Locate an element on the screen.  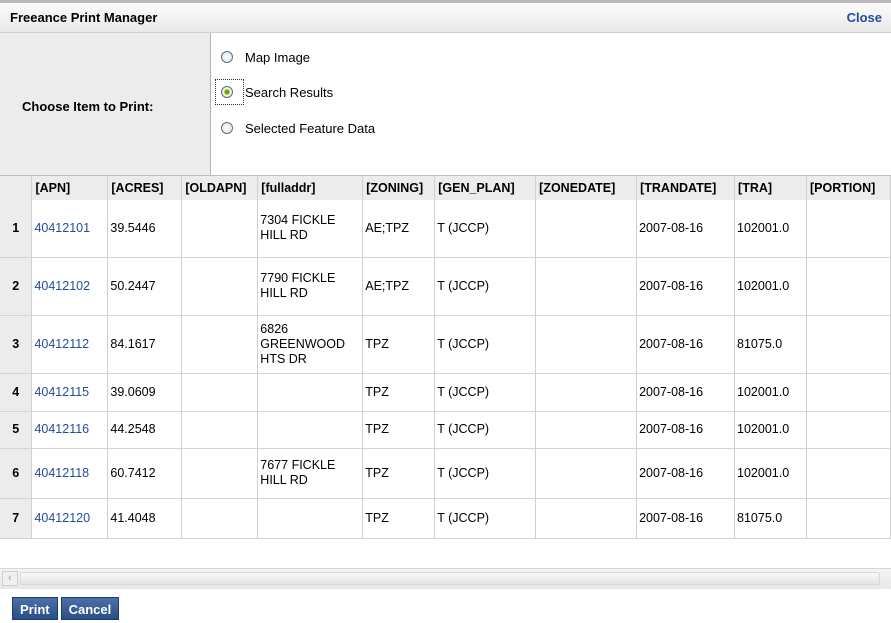
table-cell: 50.2447 is located at coordinates (145, 286).